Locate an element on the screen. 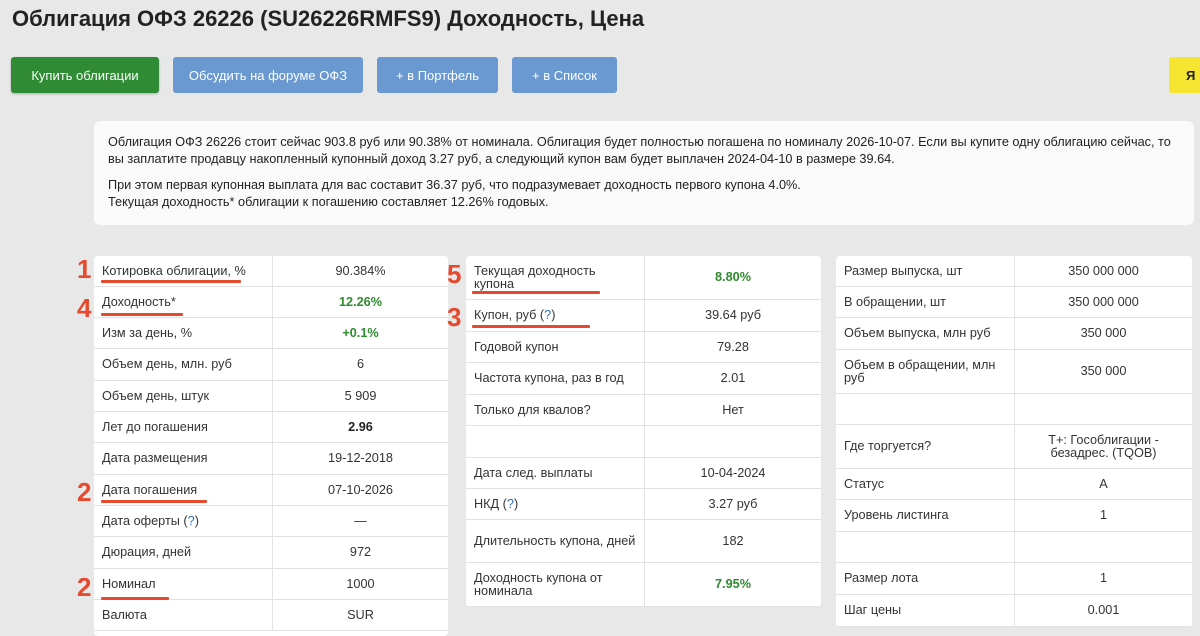 The image size is (1200, 636). coupon-row-value: 2.01 is located at coordinates (732, 378).